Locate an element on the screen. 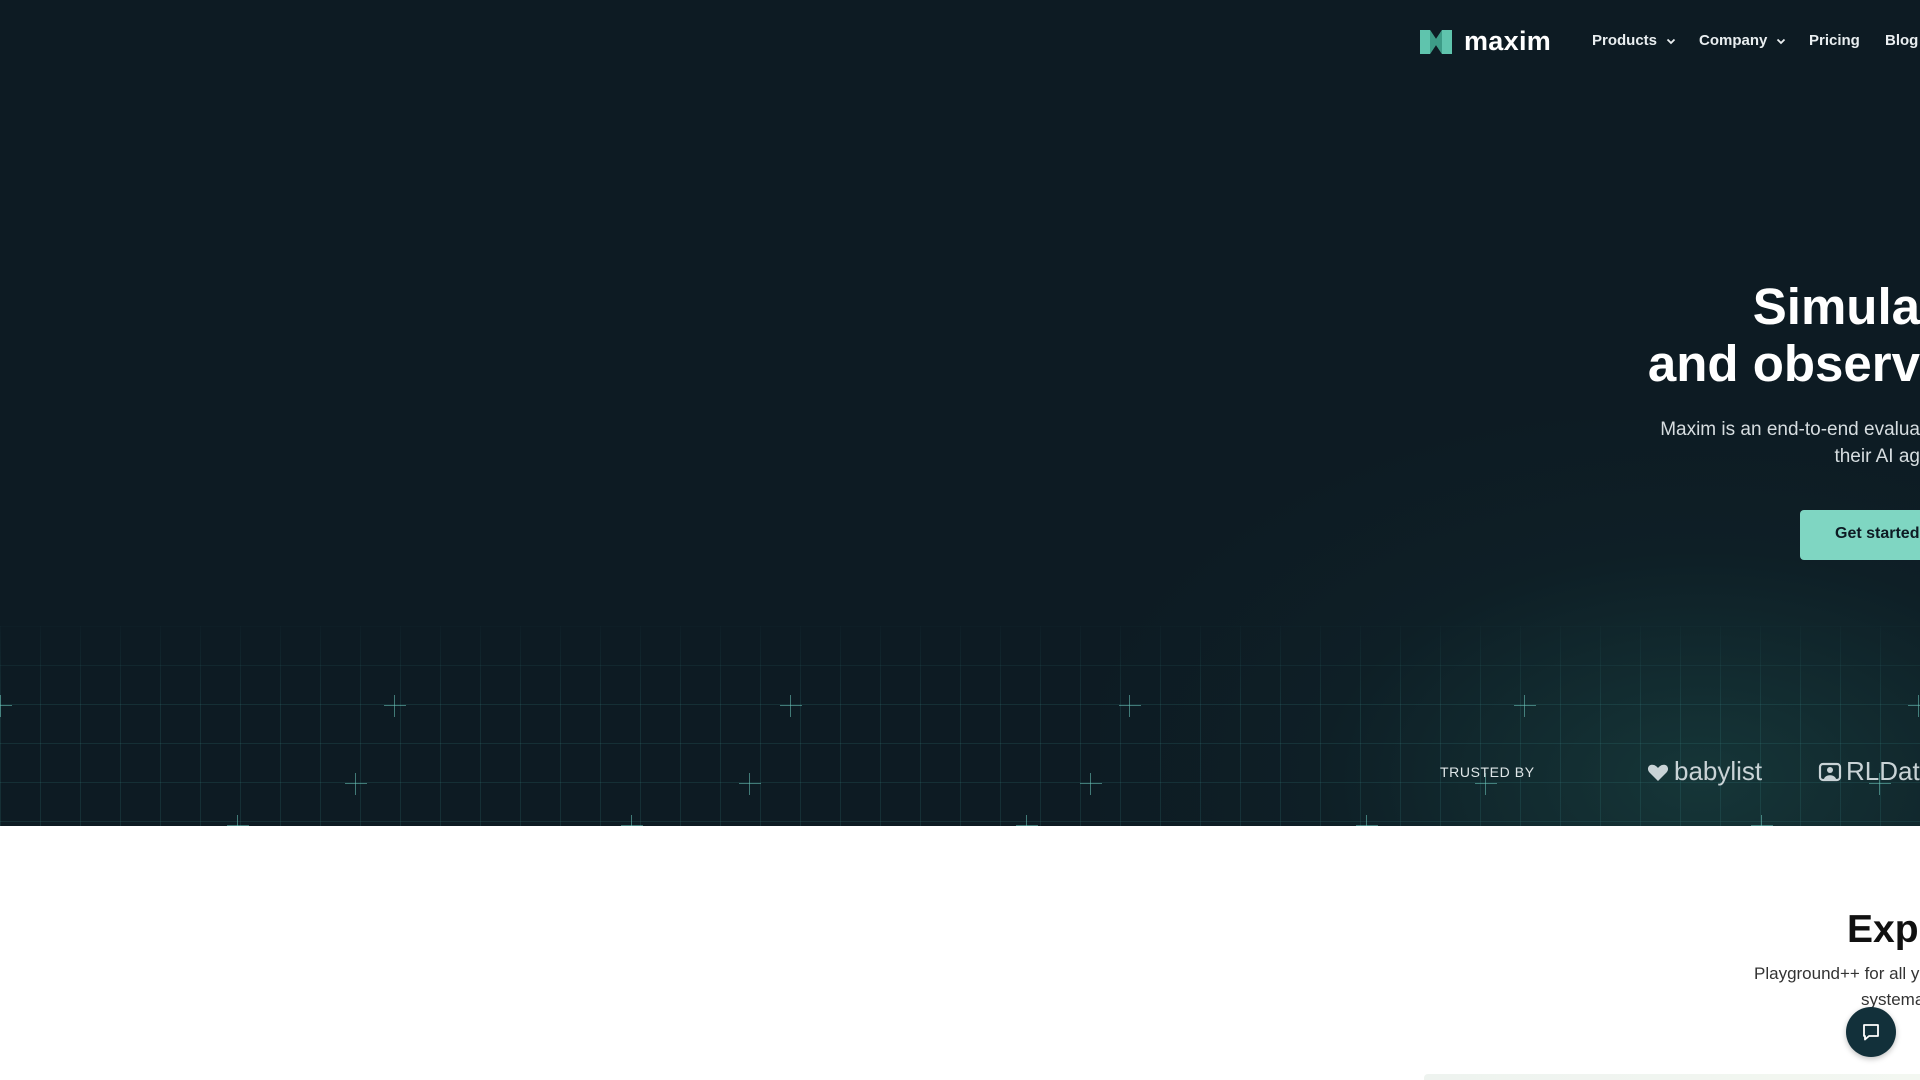 The width and height of the screenshot is (1920, 1080). nav-products: Products is located at coordinates (1634, 40).